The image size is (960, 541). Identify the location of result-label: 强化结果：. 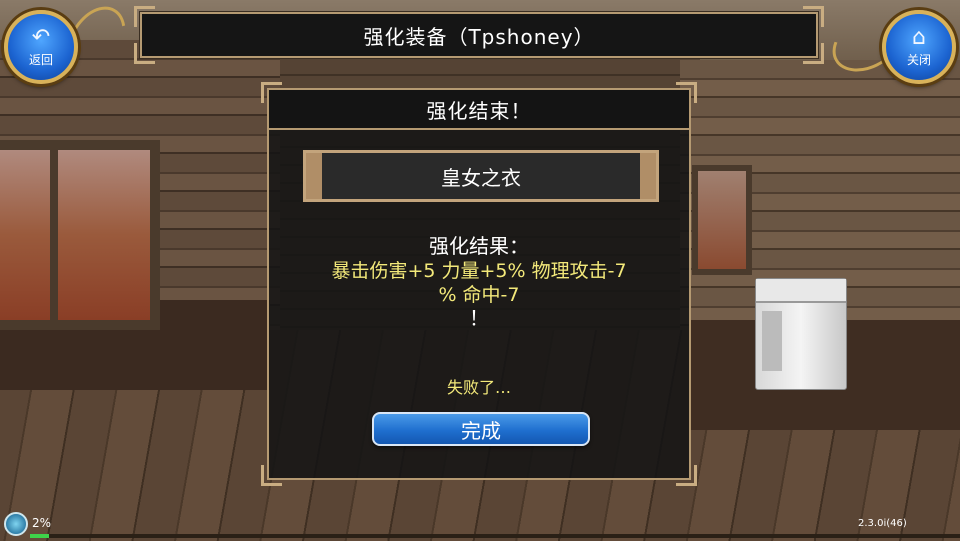
(479, 246).